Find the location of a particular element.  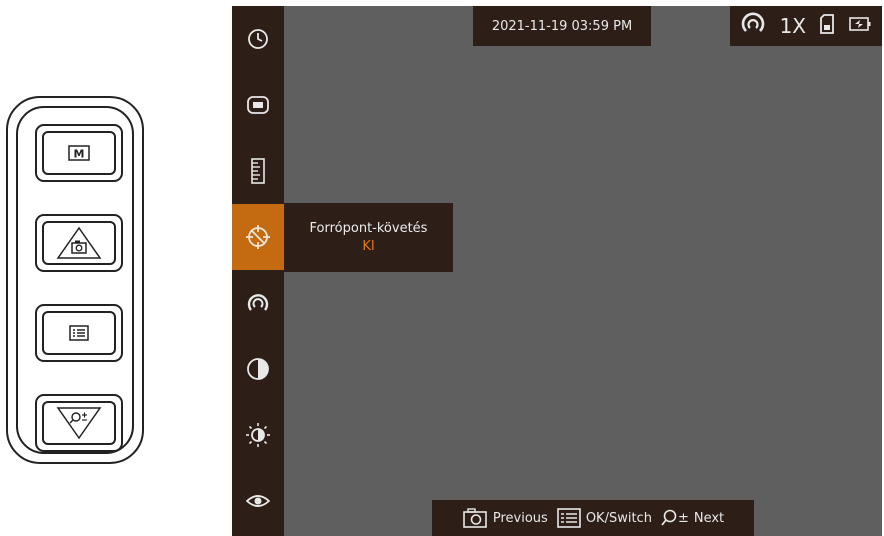

sidebar-item-ruler is located at coordinates (258, 171).